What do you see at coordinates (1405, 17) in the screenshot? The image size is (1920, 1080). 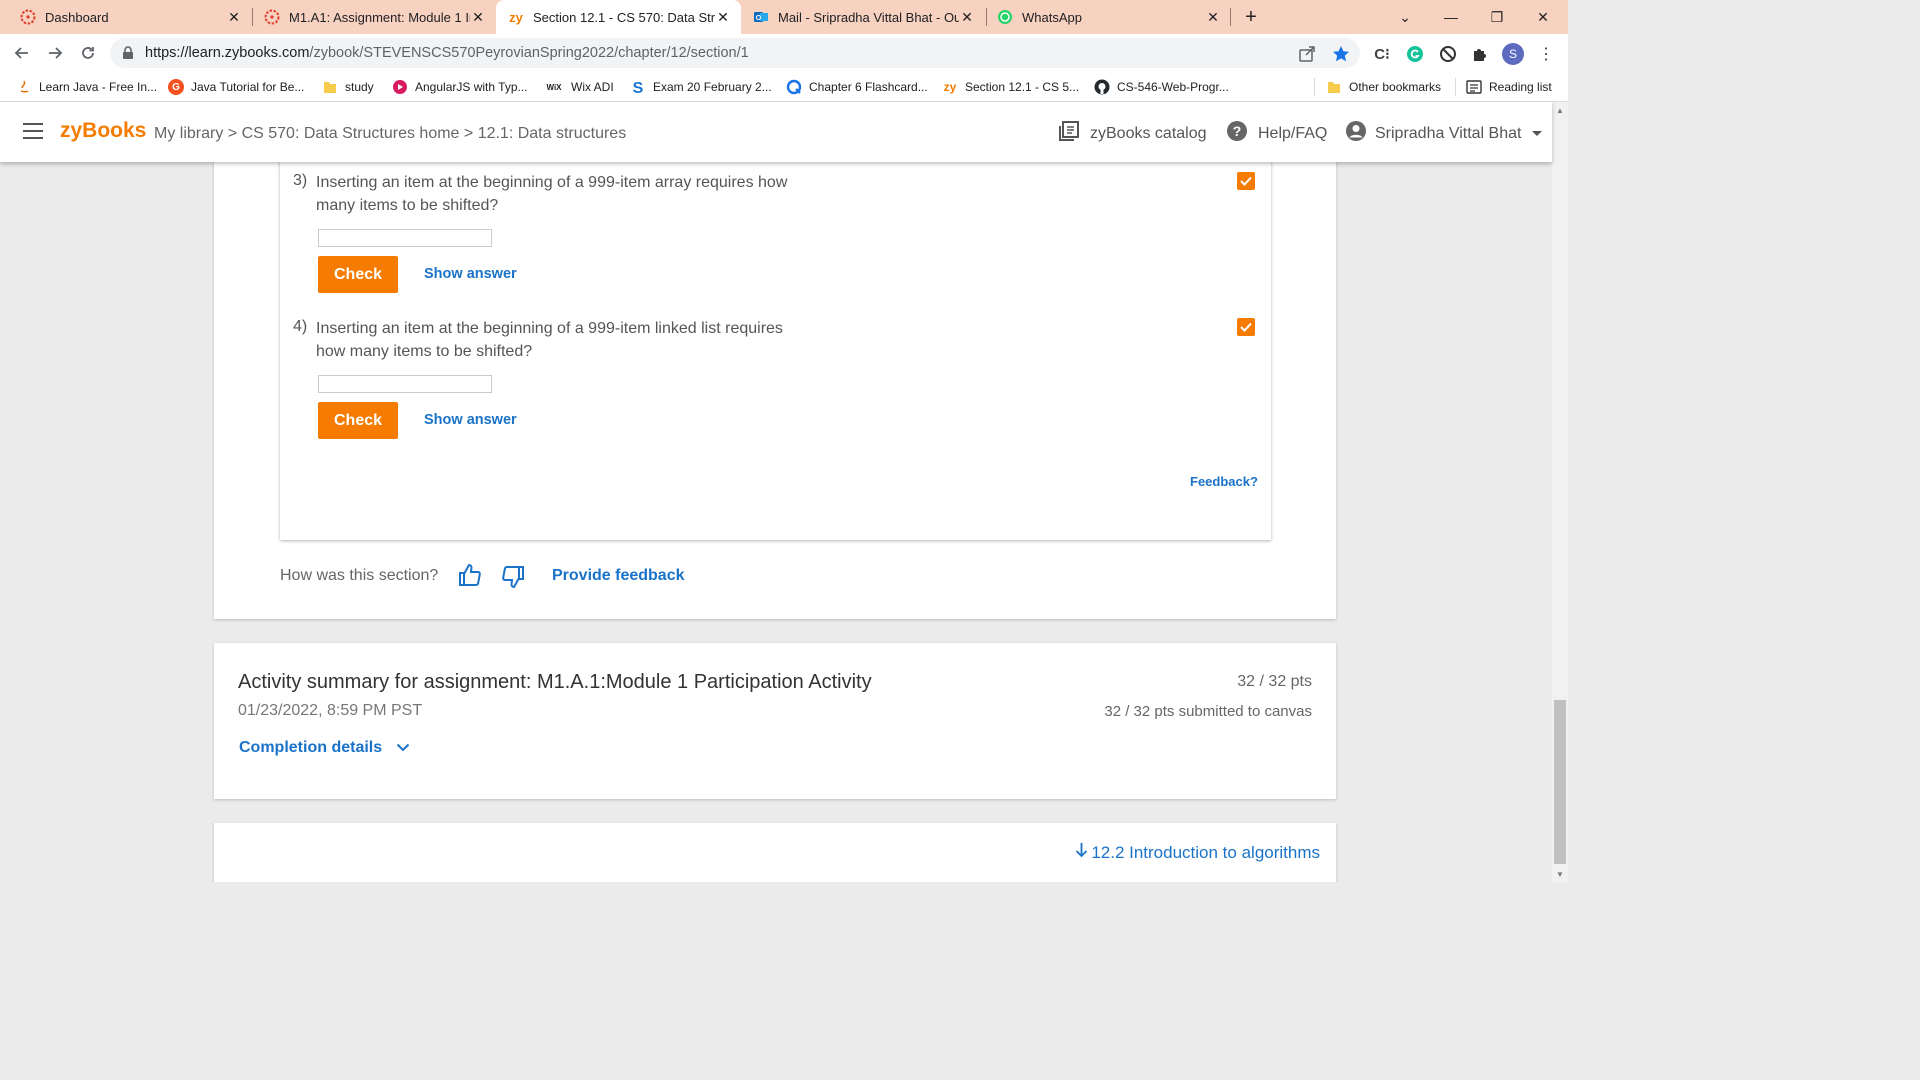 I see `tab-search-icon: ⌄` at bounding box center [1405, 17].